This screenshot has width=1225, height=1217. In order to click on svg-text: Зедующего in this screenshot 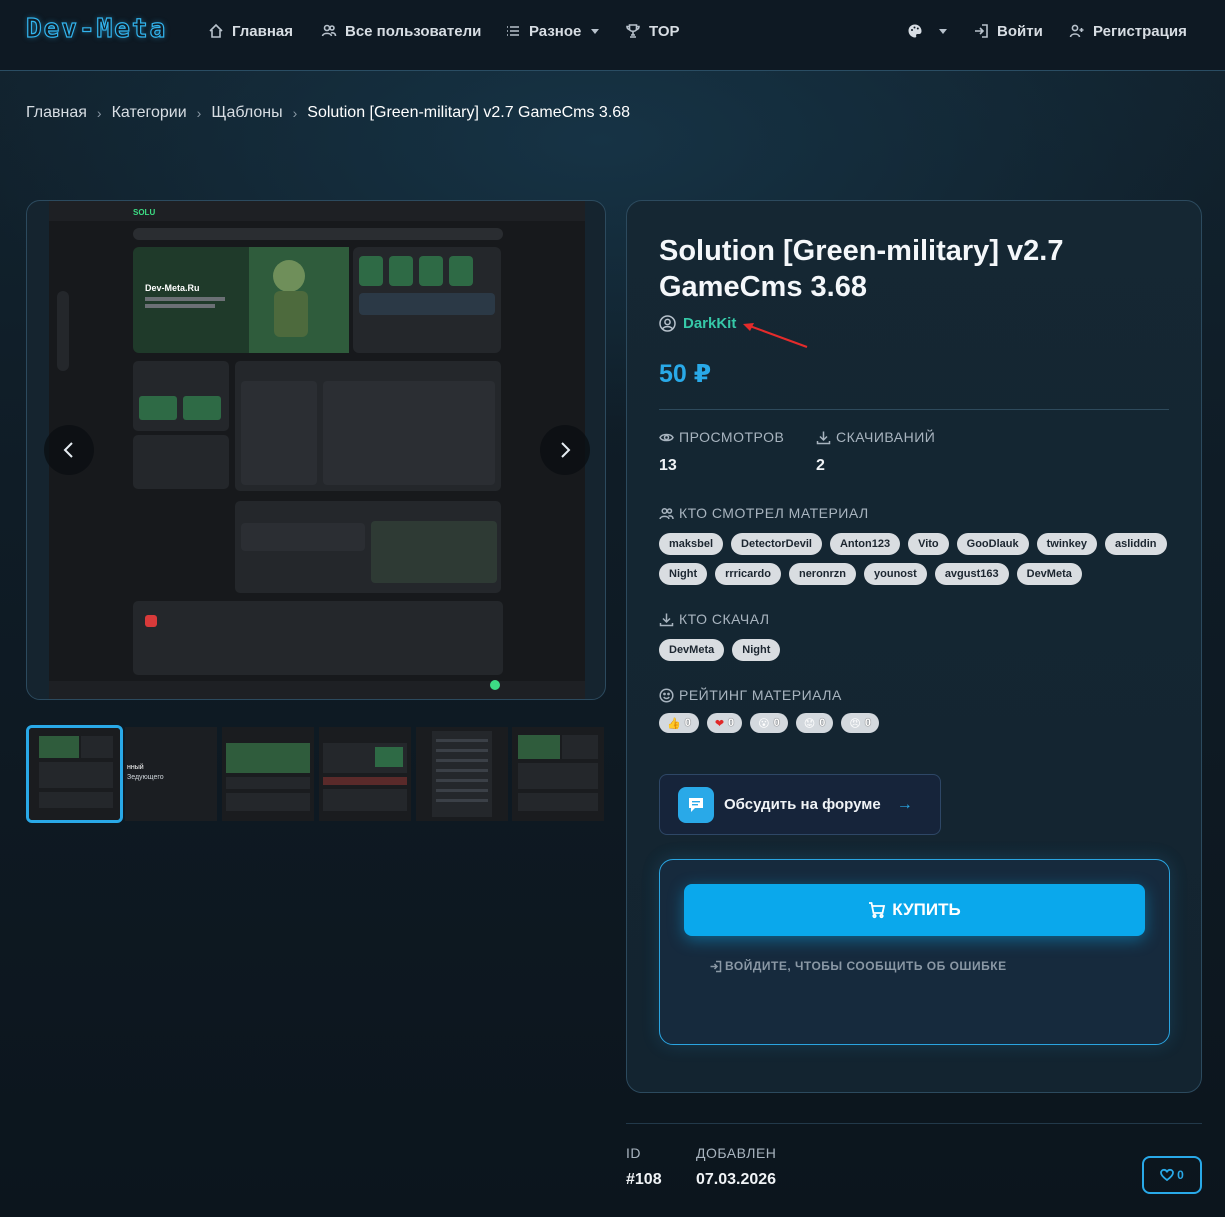, I will do `click(145, 777)`.